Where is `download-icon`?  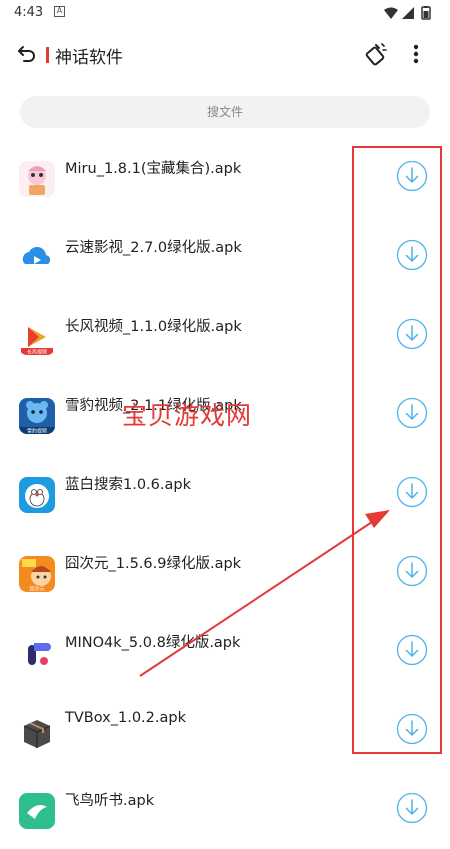 download-icon is located at coordinates (412, 808).